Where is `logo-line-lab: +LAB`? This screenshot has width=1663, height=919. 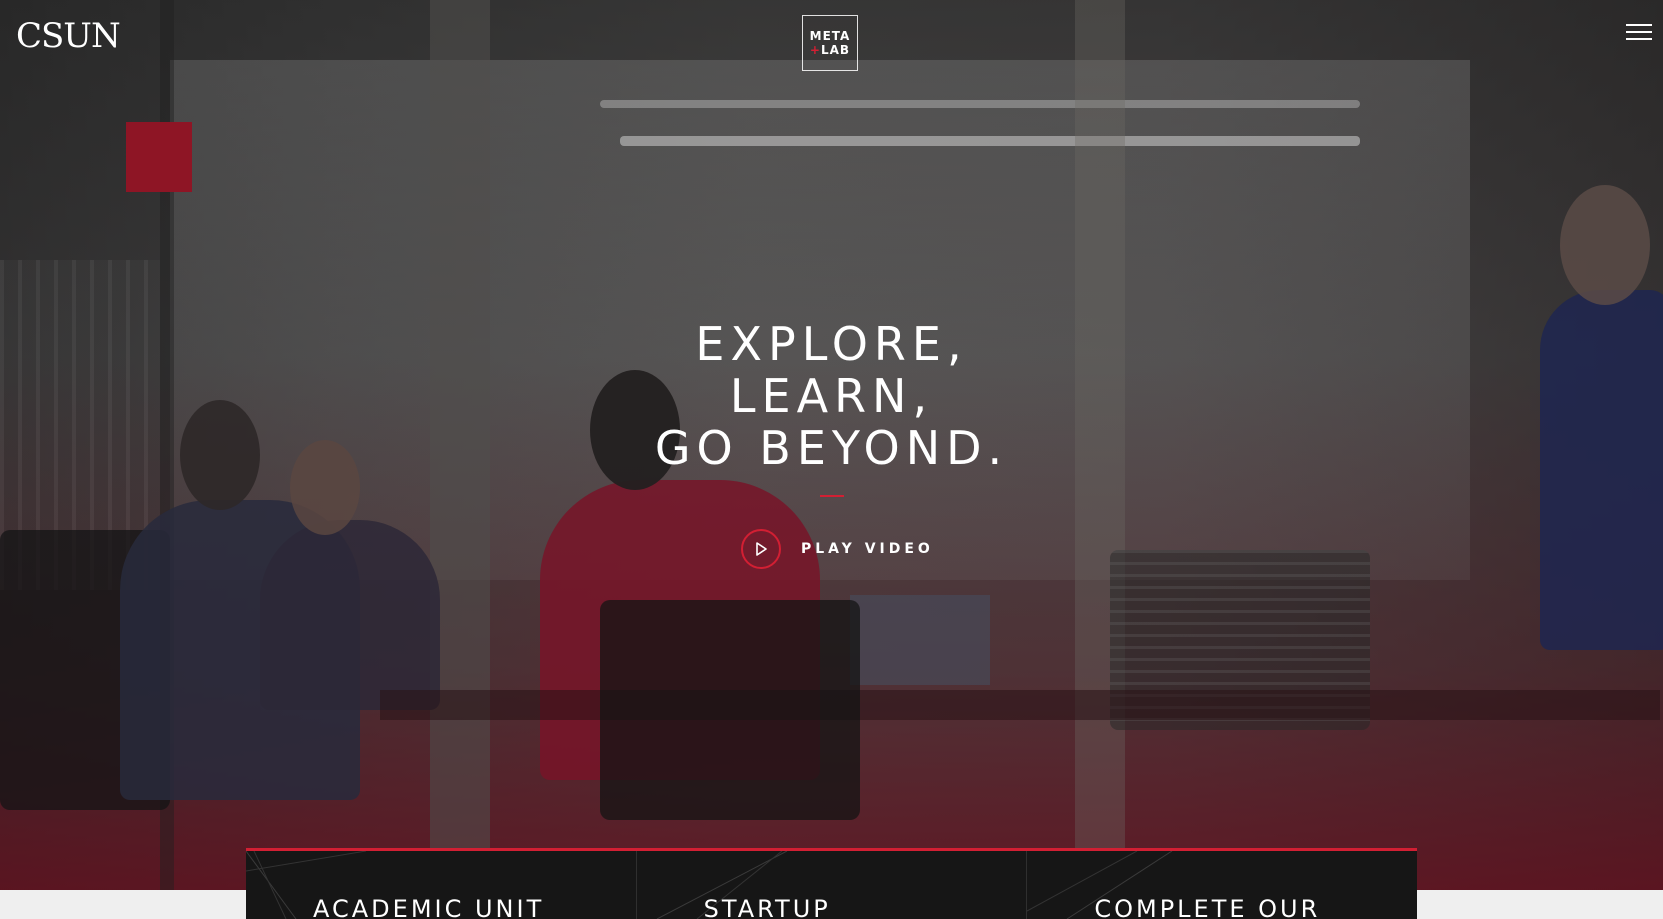 logo-line-lab: +LAB is located at coordinates (830, 50).